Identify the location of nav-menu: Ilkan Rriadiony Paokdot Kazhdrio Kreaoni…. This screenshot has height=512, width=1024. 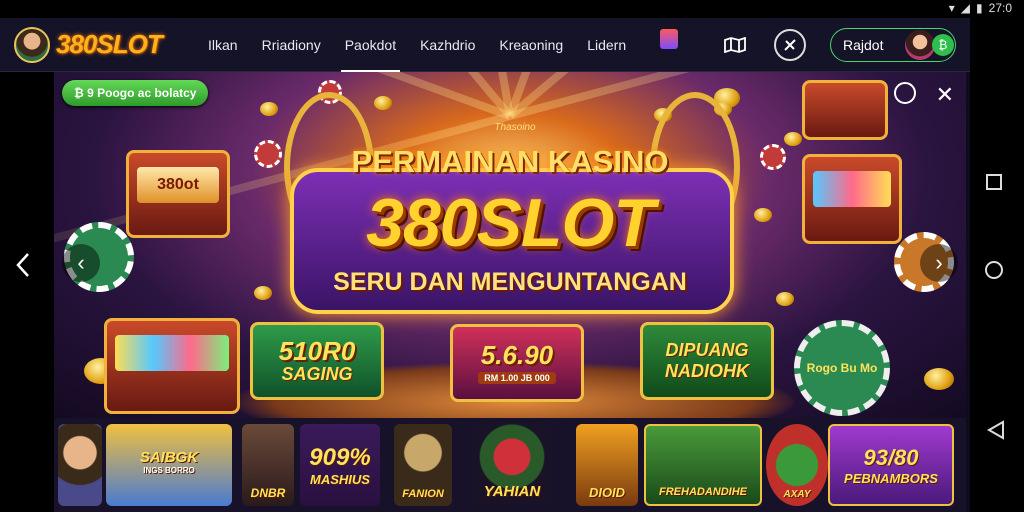
(417, 45).